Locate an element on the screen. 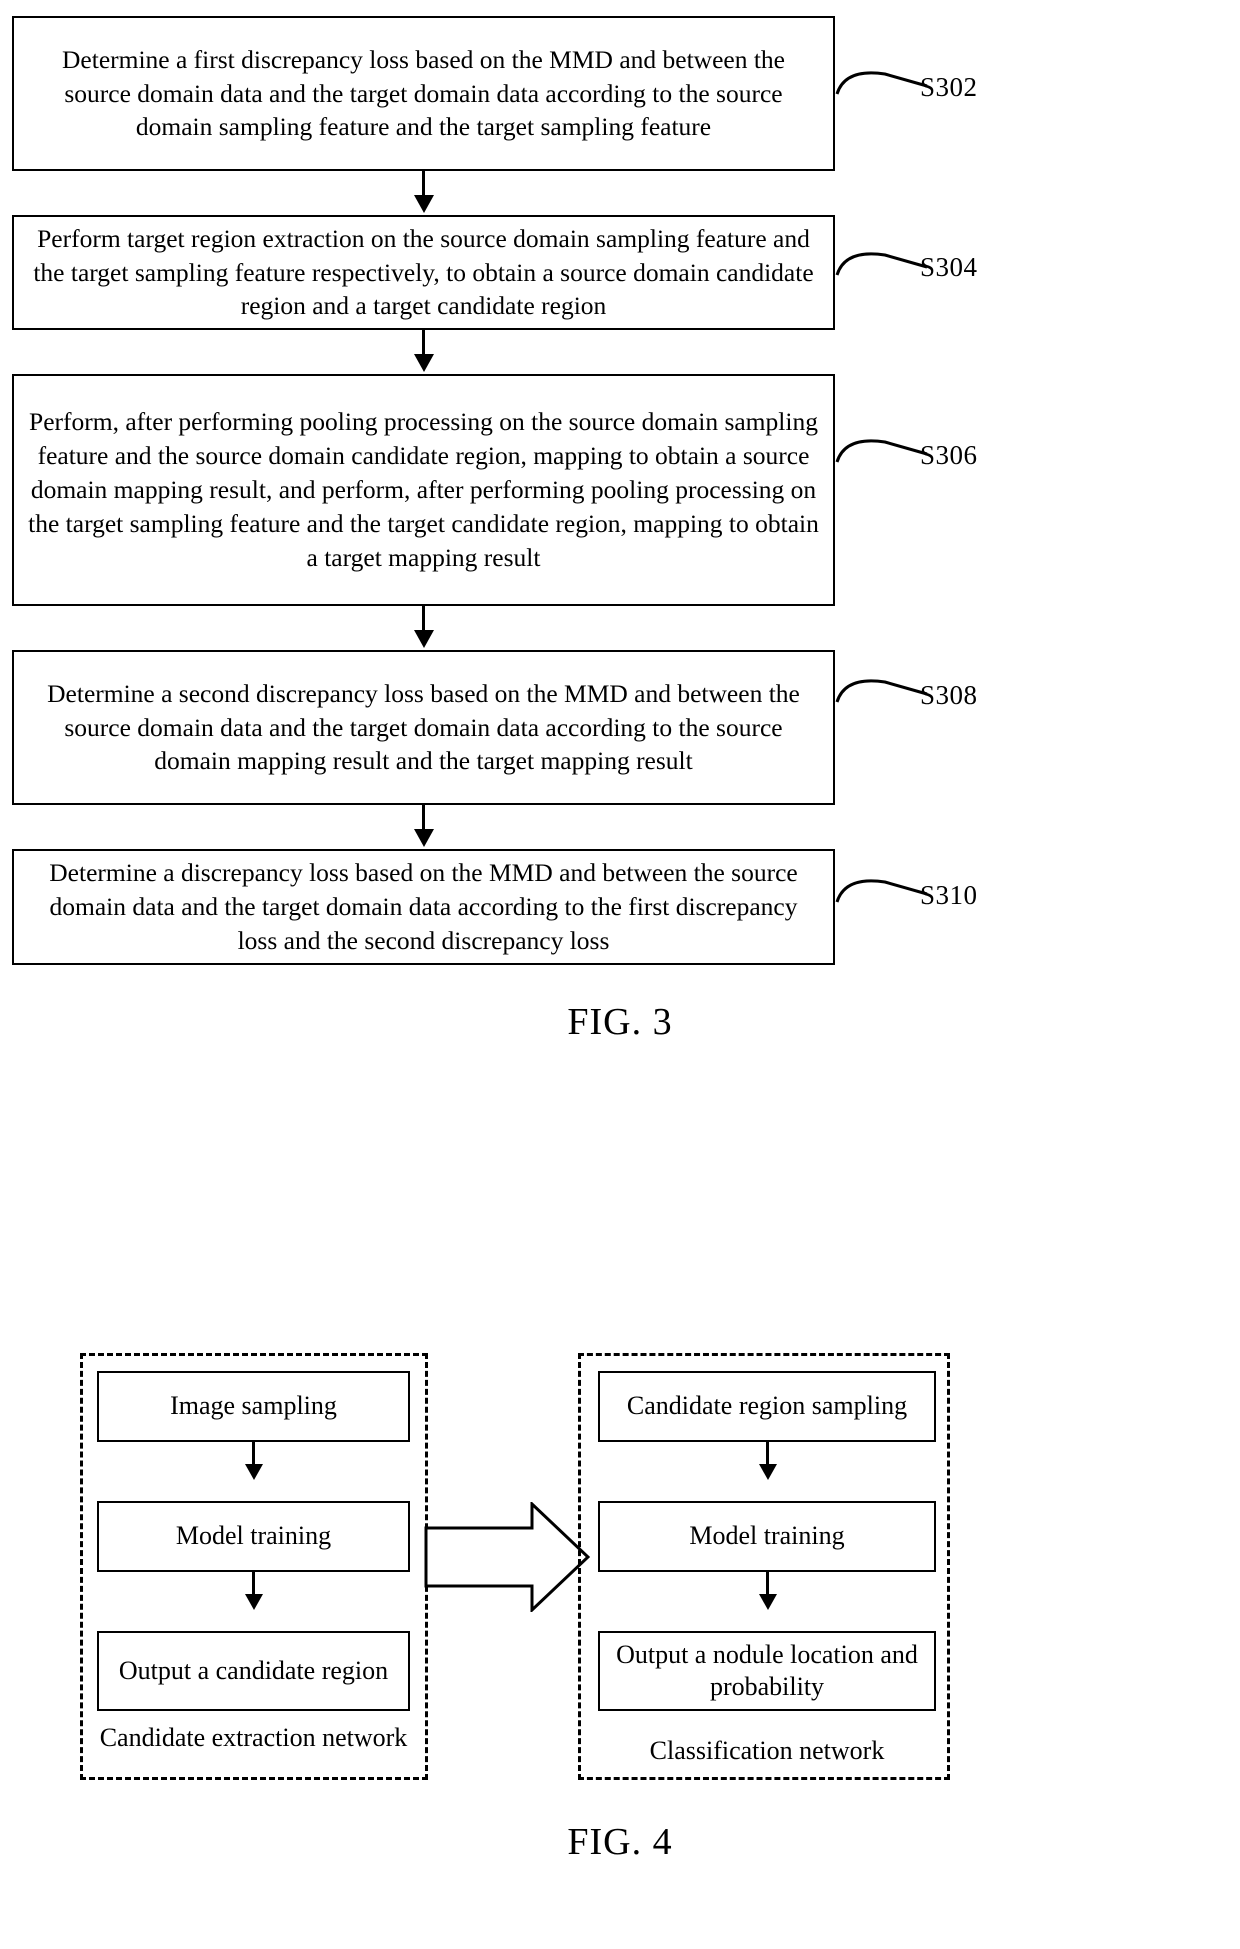  flow-arrow-s304-to-s306 is located at coordinates (423, 343).